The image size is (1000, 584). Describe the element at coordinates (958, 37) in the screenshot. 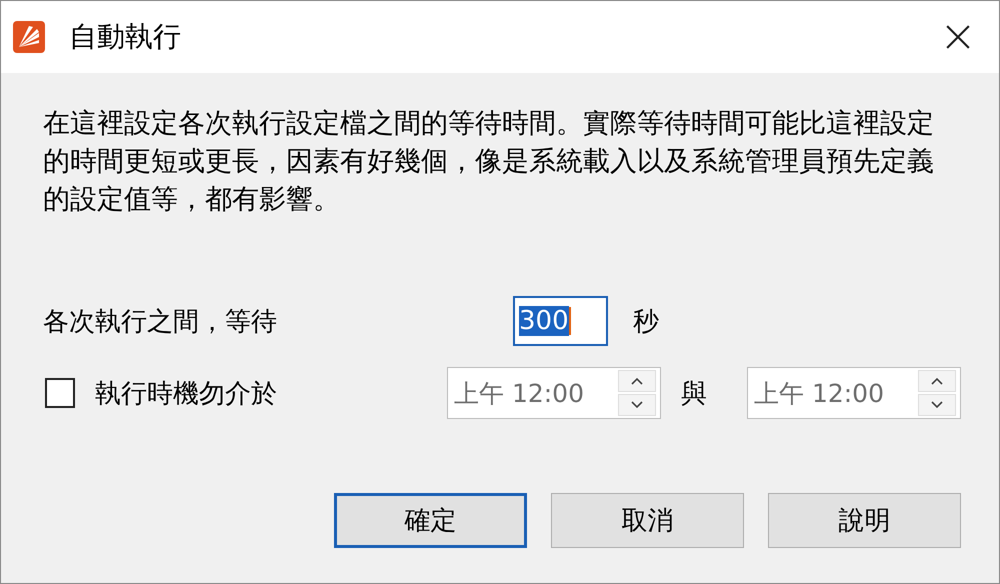

I see `close-button` at that location.